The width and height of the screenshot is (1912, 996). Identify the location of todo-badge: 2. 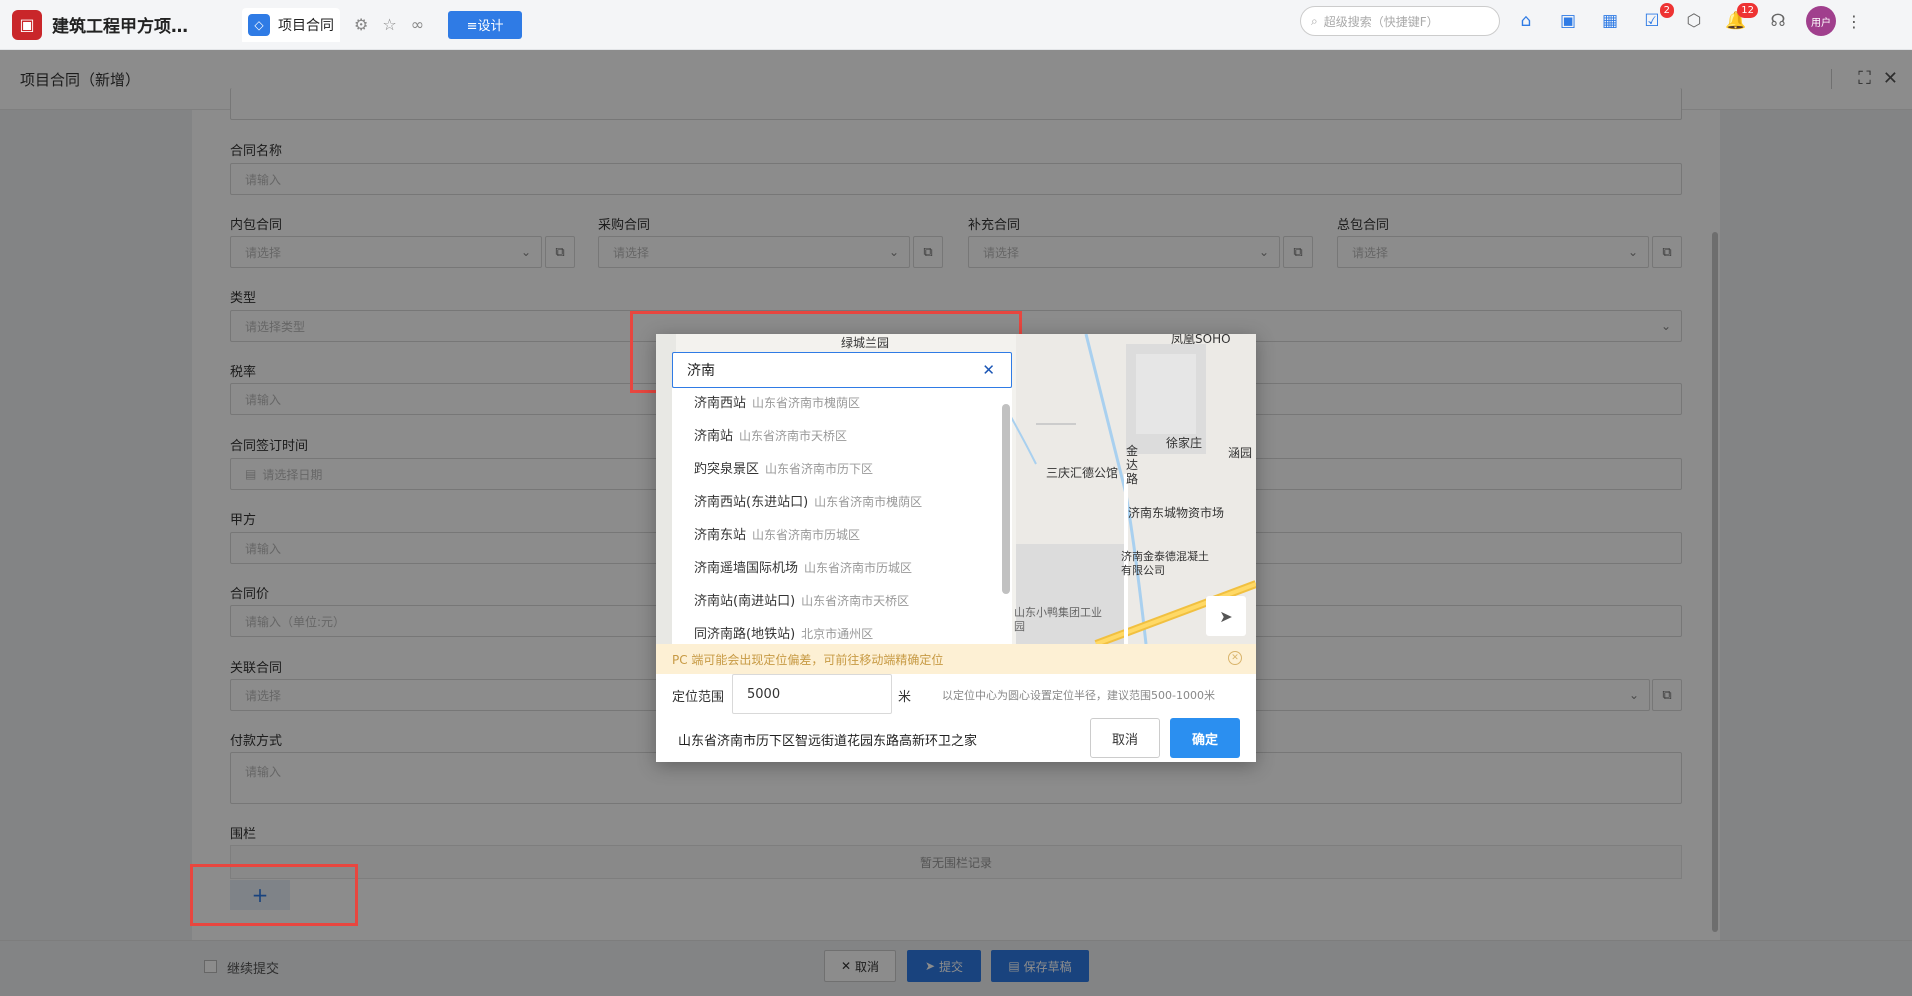
(1666, 10).